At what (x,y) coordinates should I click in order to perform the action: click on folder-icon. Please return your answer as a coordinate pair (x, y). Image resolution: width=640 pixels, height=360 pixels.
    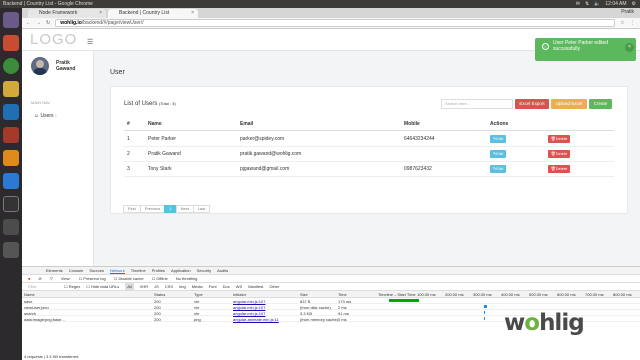
    Looking at the image, I should click on (11, 89).